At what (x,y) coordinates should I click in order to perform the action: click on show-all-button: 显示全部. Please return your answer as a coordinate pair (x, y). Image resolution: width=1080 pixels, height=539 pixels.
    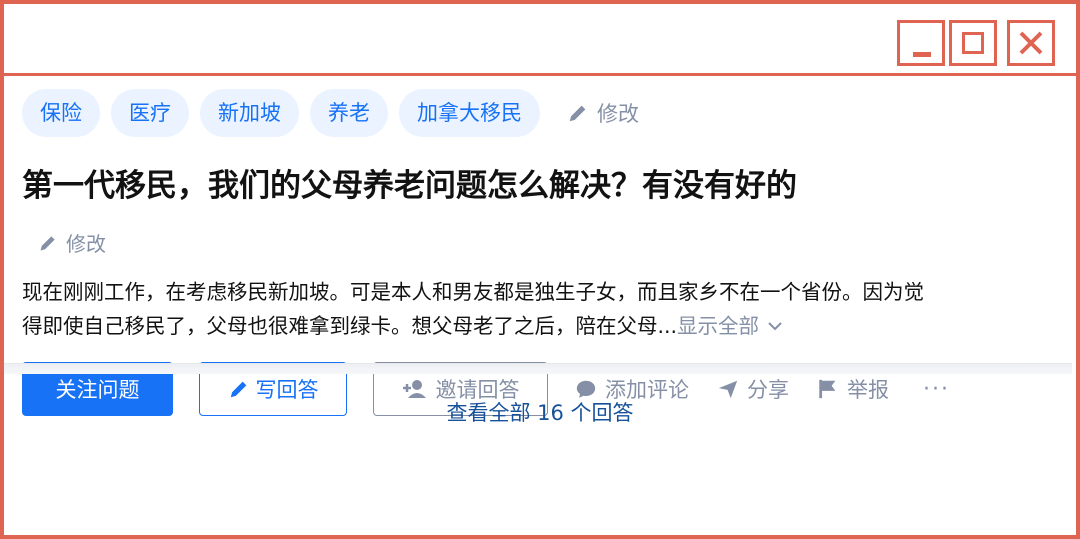
    Looking at the image, I should click on (730, 326).